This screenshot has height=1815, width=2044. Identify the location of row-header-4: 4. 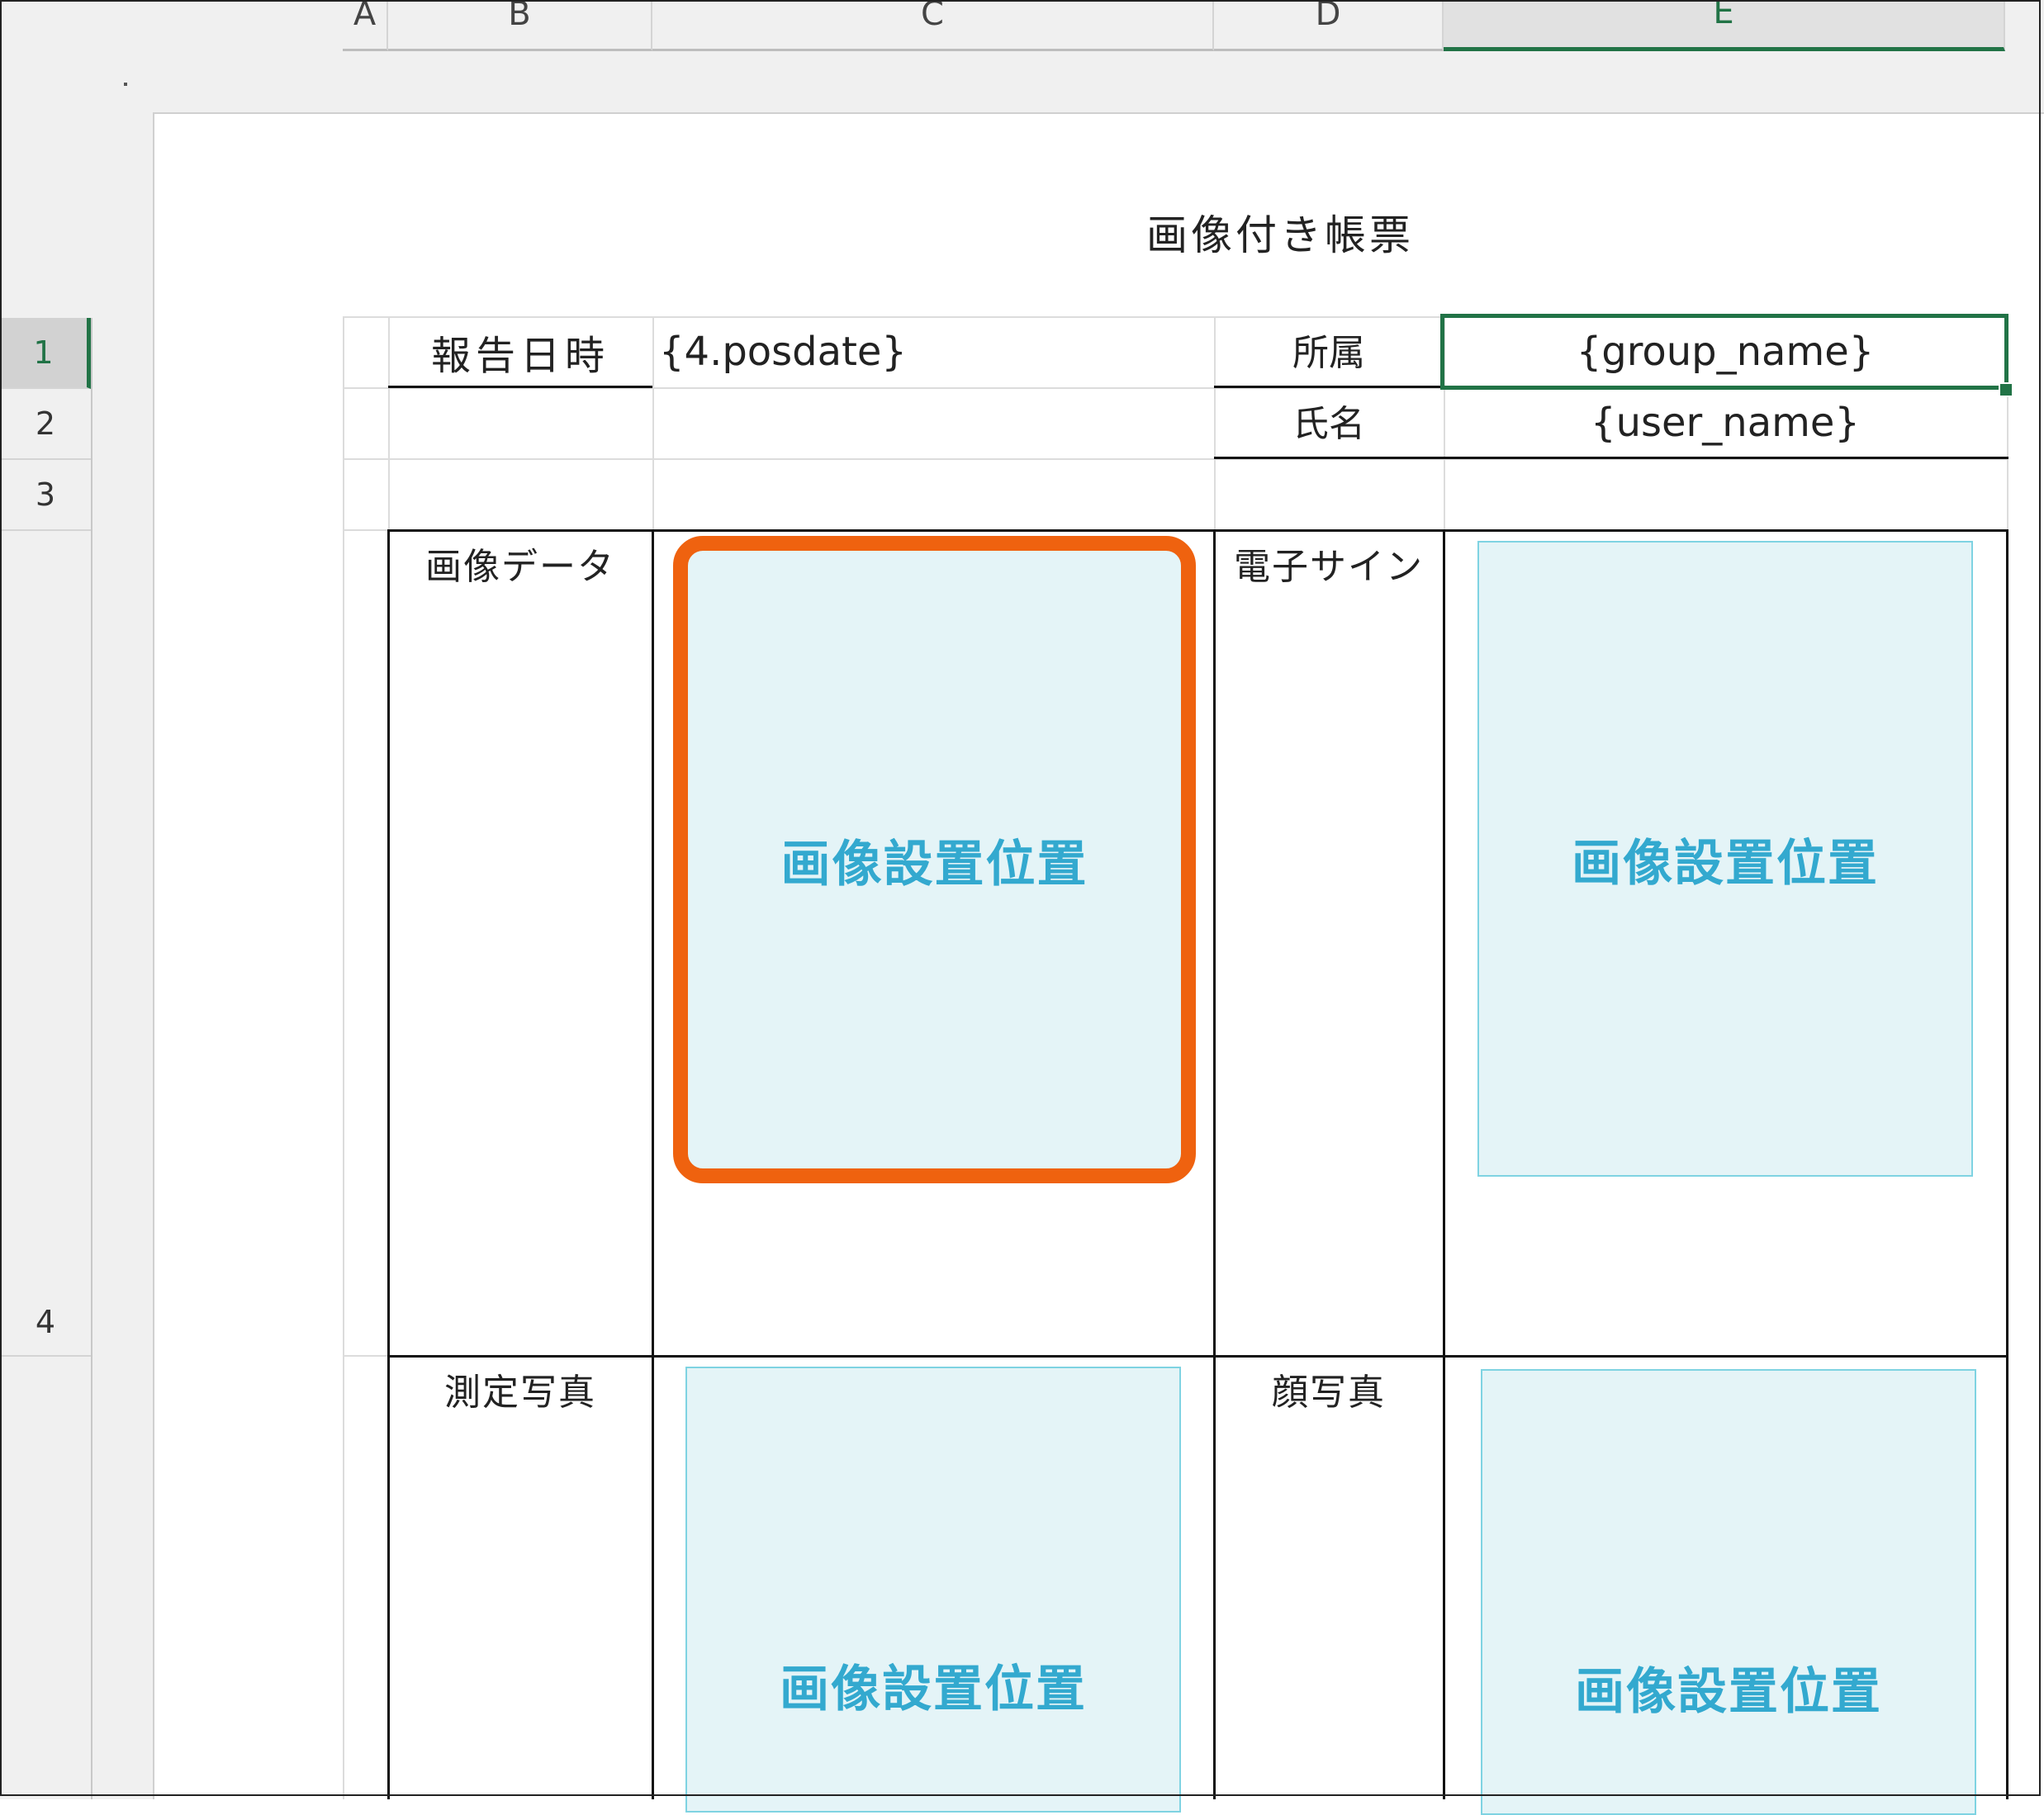
(45, 944).